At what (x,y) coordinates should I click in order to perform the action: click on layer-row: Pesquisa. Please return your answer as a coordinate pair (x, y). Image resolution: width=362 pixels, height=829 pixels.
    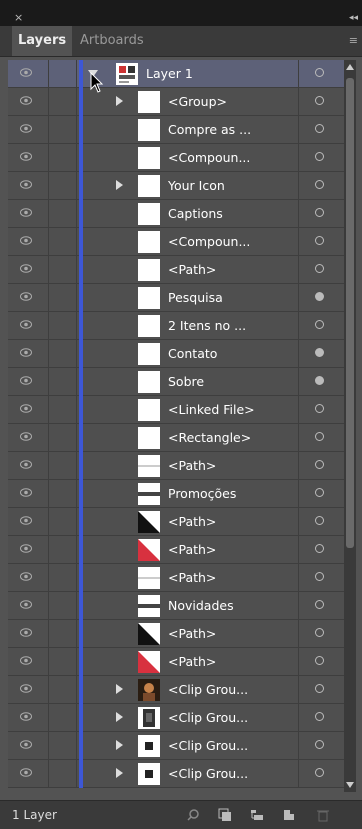
    Looking at the image, I should click on (176, 298).